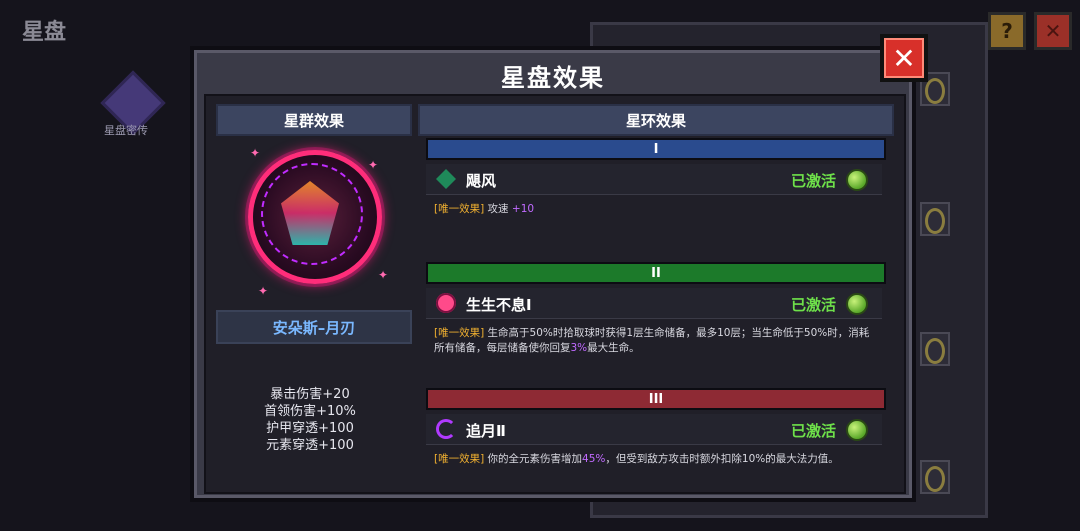  What do you see at coordinates (654, 303) in the screenshot?
I see `ring-effect-row: 生生不息Ⅰ 已激活` at bounding box center [654, 303].